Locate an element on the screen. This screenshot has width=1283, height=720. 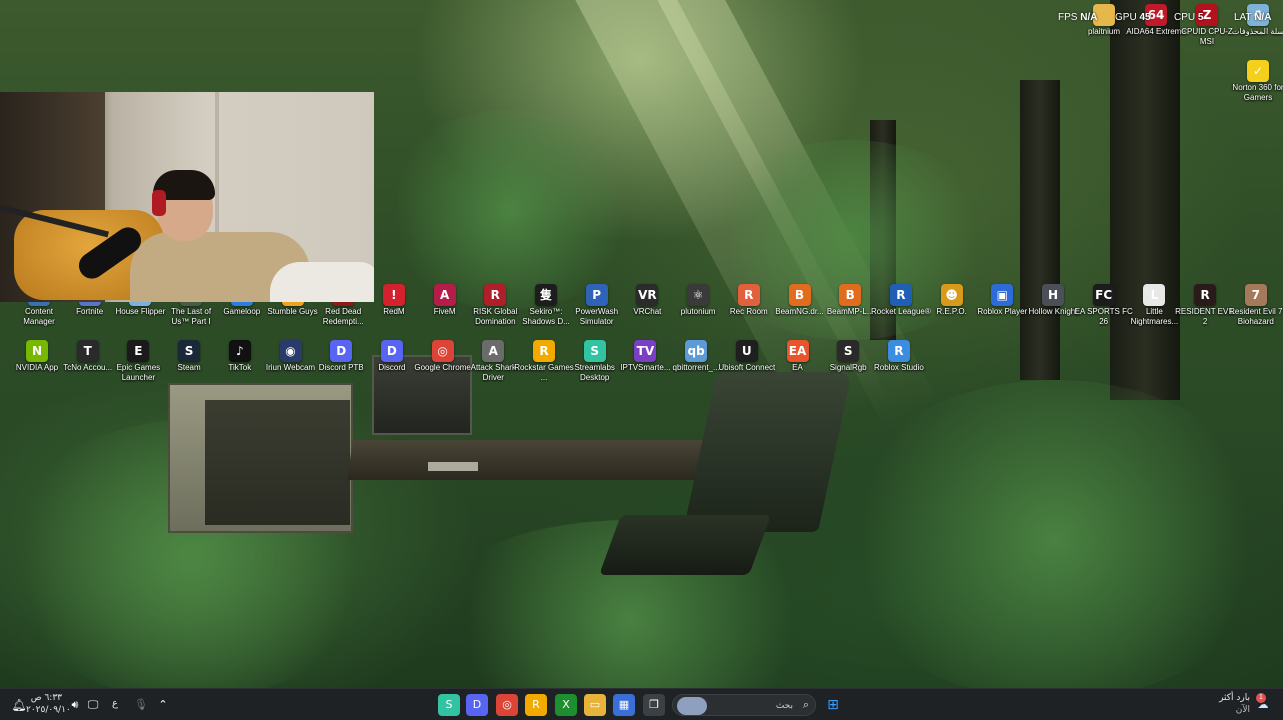
gpu-readout: GPU 45 is located at coordinates (1133, 17).